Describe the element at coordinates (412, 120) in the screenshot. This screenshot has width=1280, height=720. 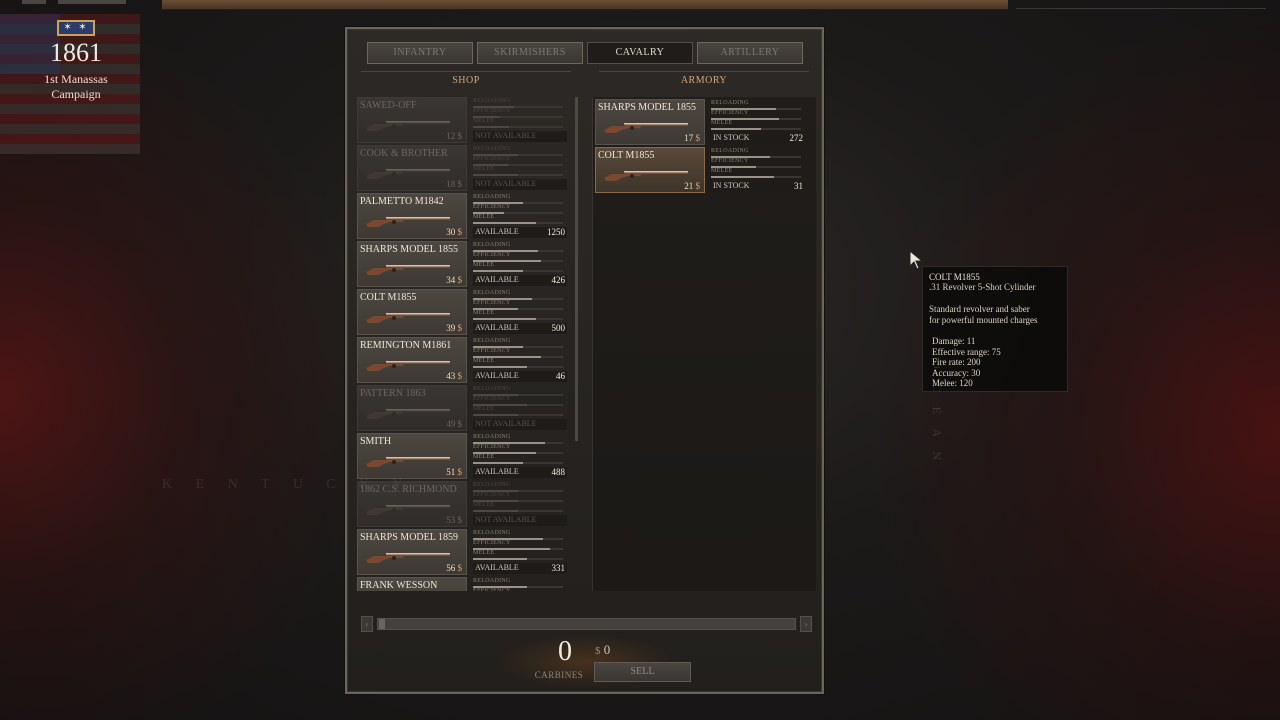
I see `weapon-card: SAWED-OFF 12 $` at that location.